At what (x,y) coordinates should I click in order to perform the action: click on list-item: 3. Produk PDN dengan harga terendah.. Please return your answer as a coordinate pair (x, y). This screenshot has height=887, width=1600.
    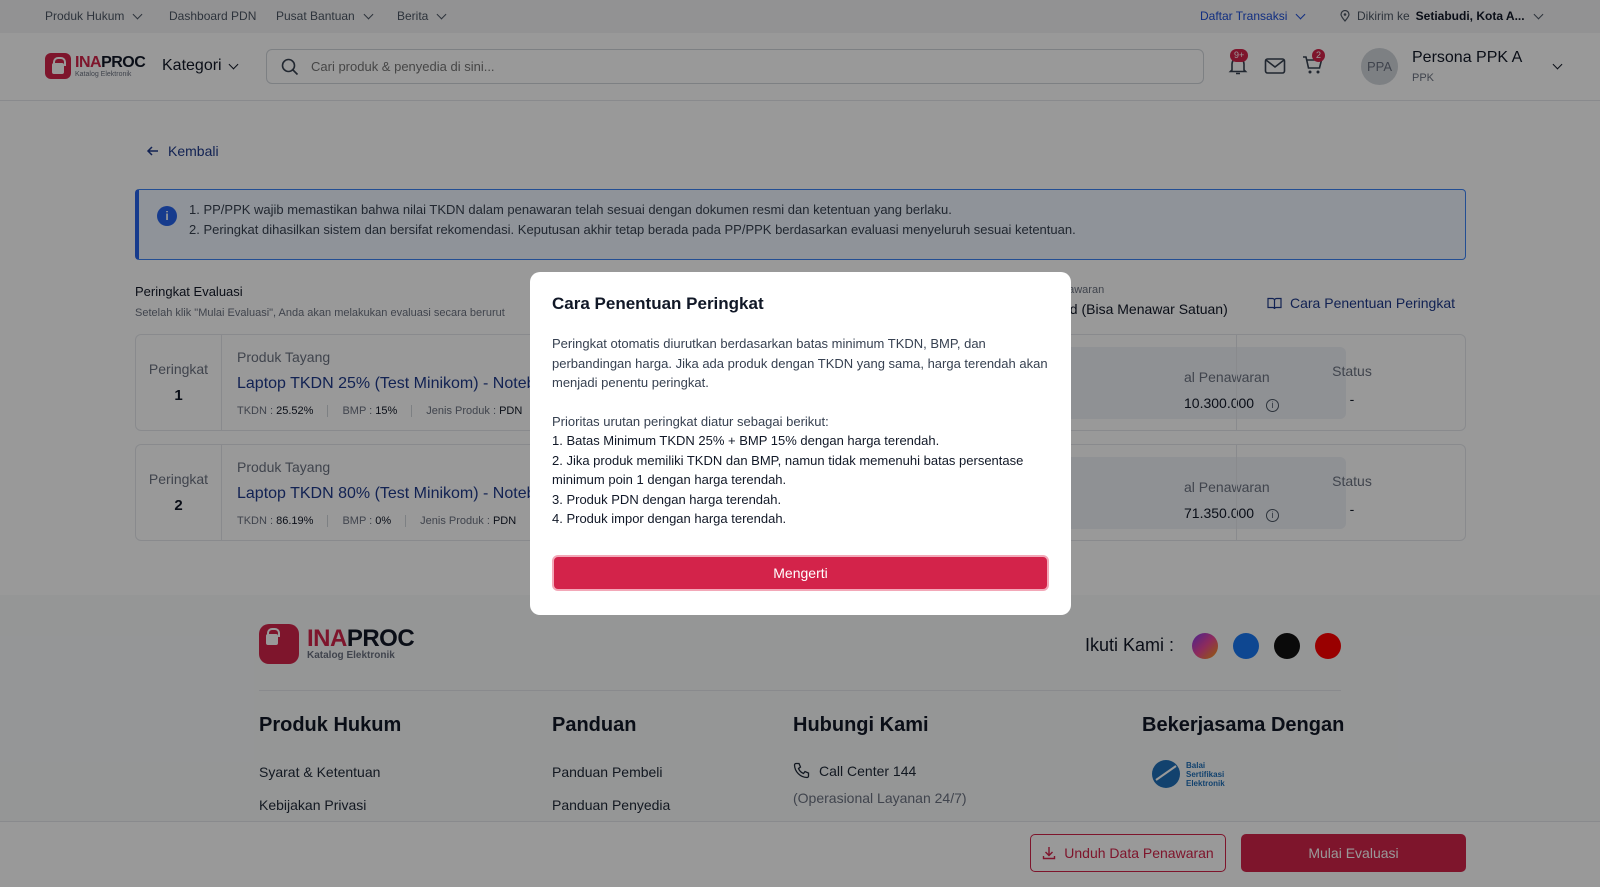
    Looking at the image, I should click on (667, 499).